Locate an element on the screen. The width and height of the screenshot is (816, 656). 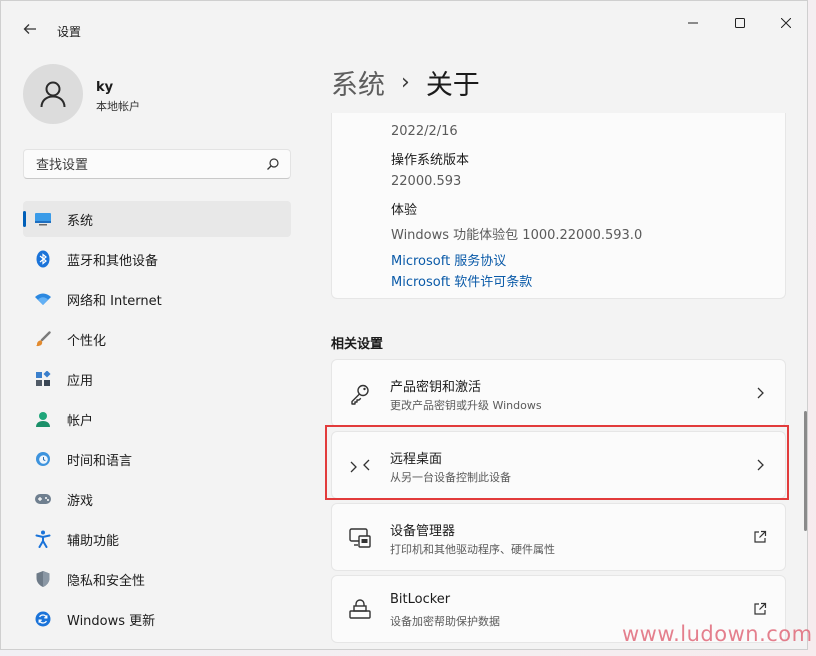
key-icon is located at coordinates (360, 394).